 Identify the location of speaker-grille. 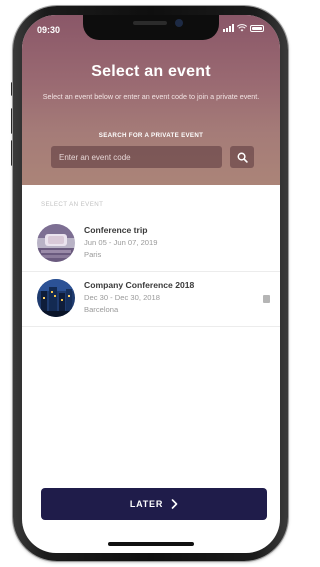
(150, 23).